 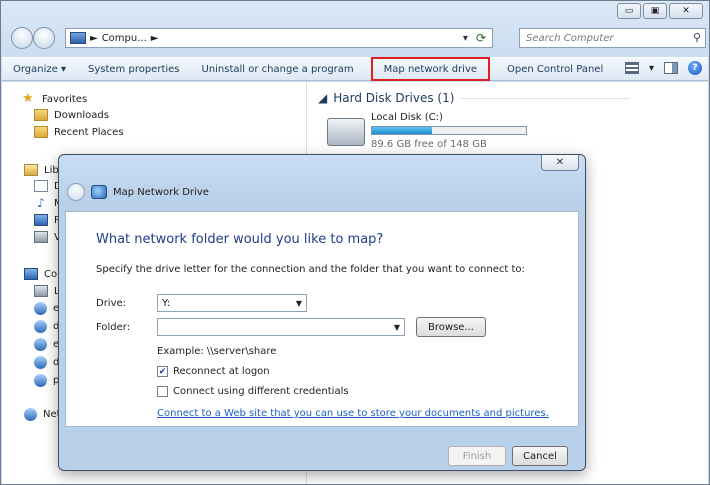 What do you see at coordinates (697, 37) in the screenshot?
I see `search-icon: ⚲` at bounding box center [697, 37].